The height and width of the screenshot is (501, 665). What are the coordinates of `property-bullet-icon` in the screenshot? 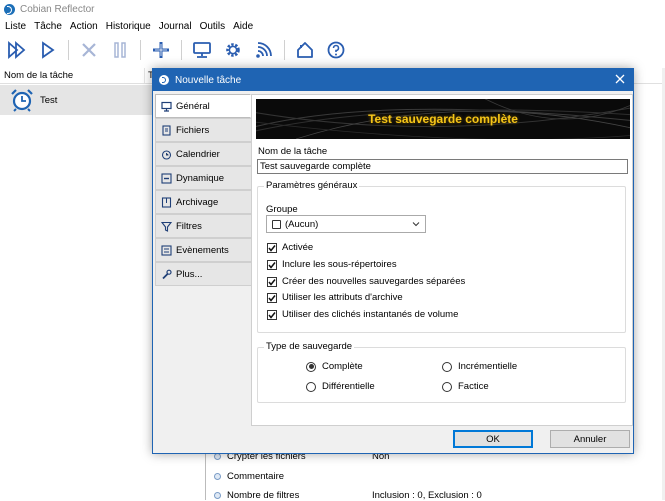 It's located at (217, 456).